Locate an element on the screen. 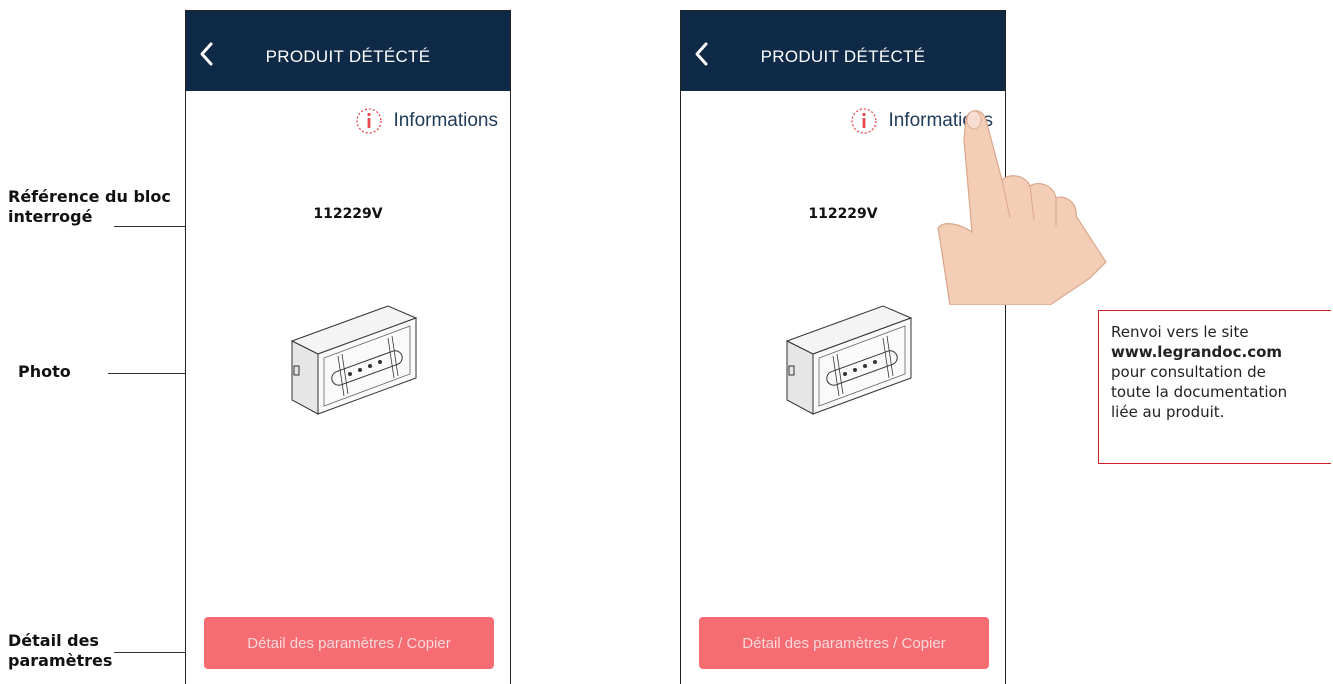 The height and width of the screenshot is (684, 1333). annotation-detail-line2: paramètres is located at coordinates (60, 660).